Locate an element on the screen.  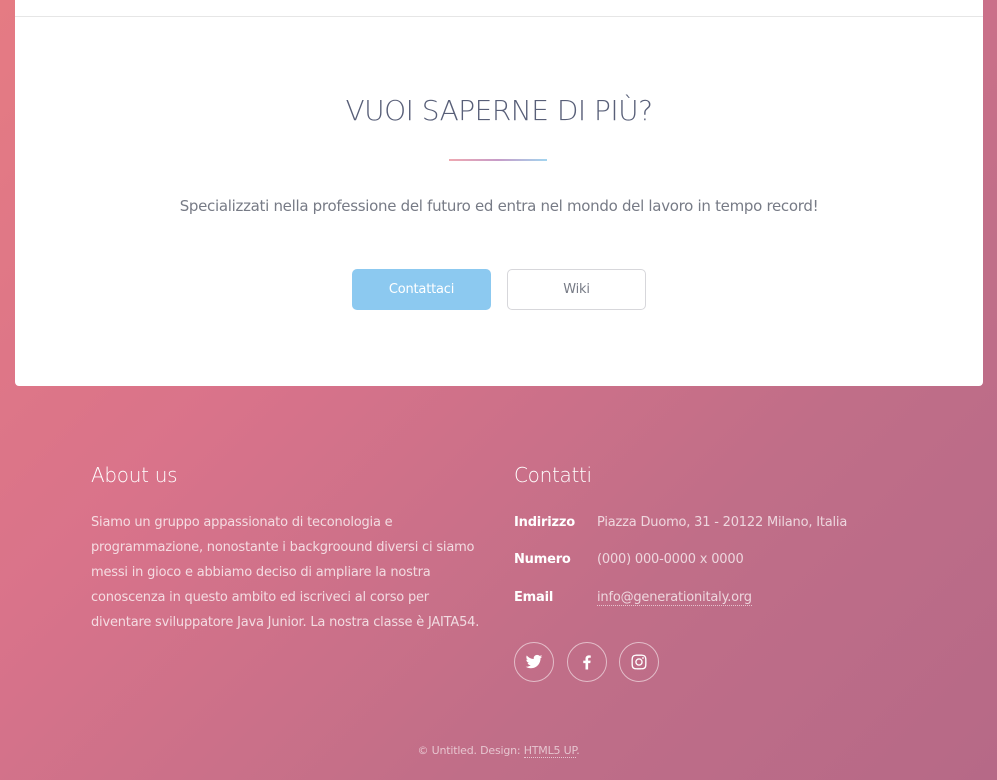
address-value: Piazza Duomo, 31 - 20122 Milano, Italia is located at coordinates (722, 522).